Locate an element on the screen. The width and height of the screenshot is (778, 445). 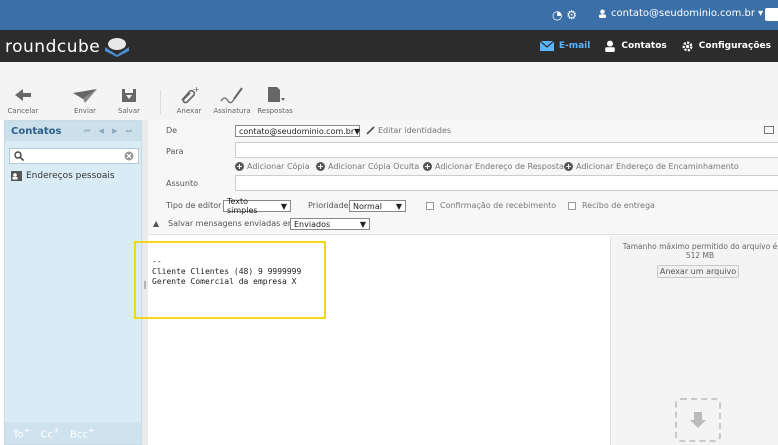
save-label: Salvar is located at coordinates (129, 111).